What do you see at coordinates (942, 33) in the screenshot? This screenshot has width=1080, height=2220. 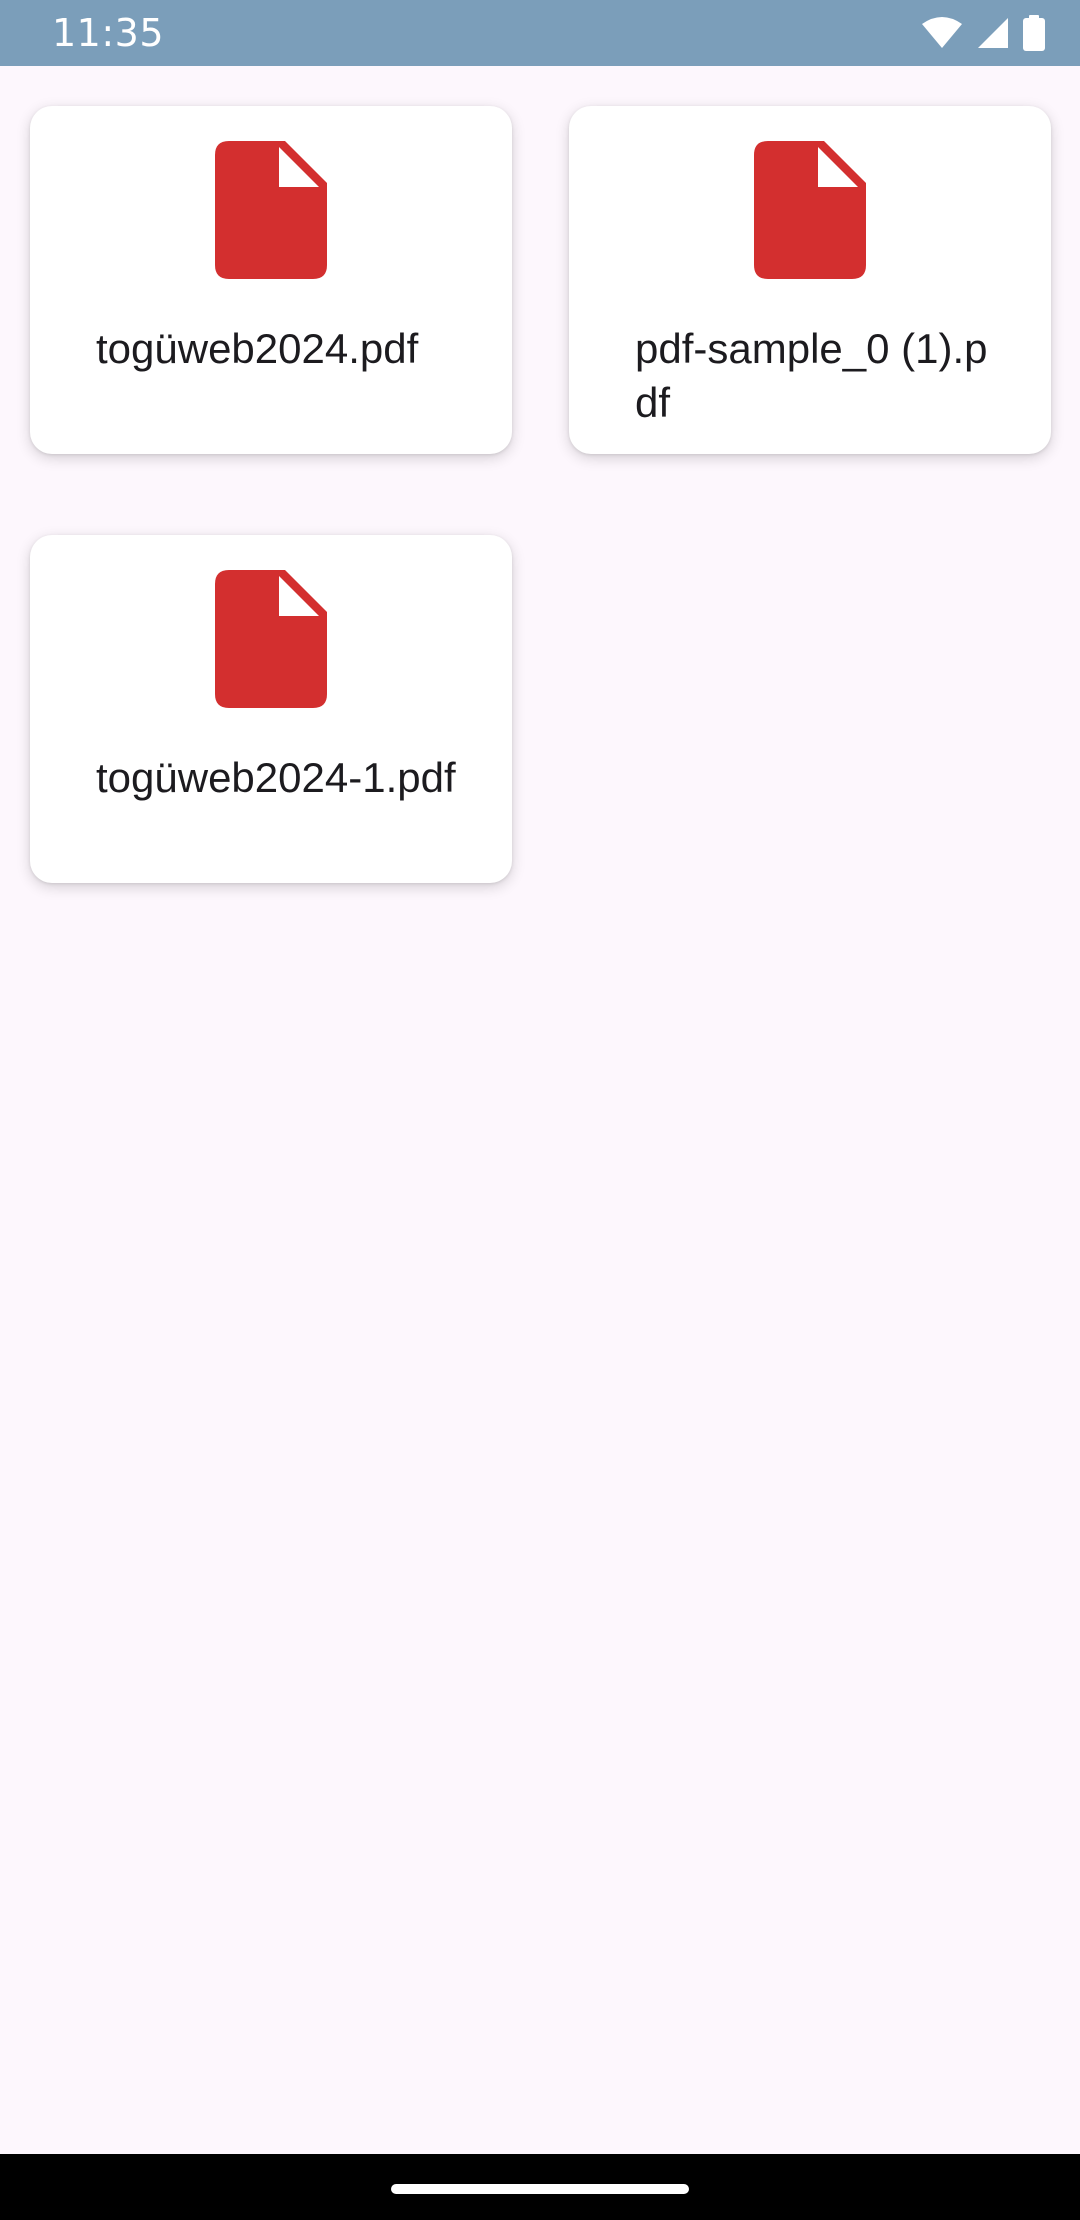 I see `wifi-icon` at bounding box center [942, 33].